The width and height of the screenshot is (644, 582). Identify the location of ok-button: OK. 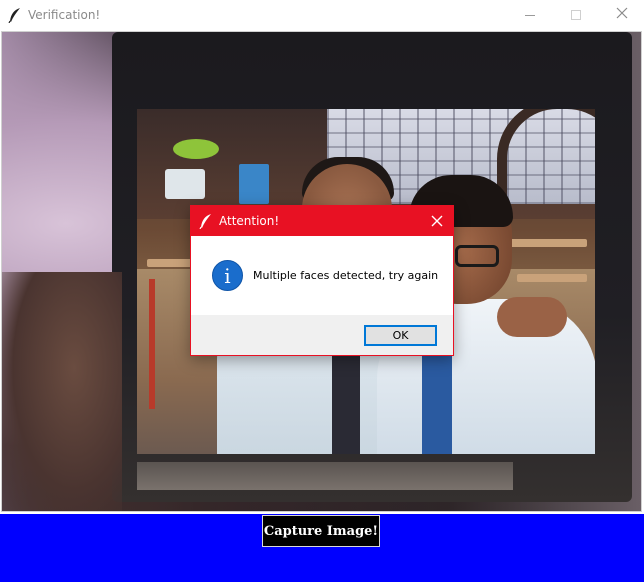
(400, 335).